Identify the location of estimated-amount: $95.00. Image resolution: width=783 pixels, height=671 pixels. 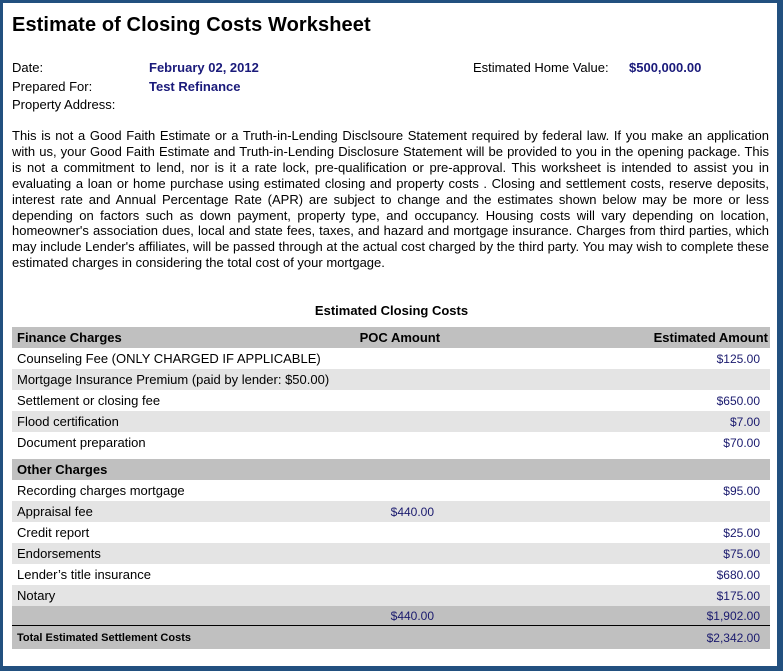
(695, 490).